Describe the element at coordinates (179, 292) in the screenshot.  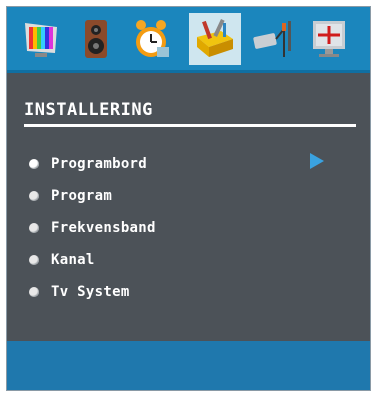
I see `menu-item-tv-system: Tv System` at that location.